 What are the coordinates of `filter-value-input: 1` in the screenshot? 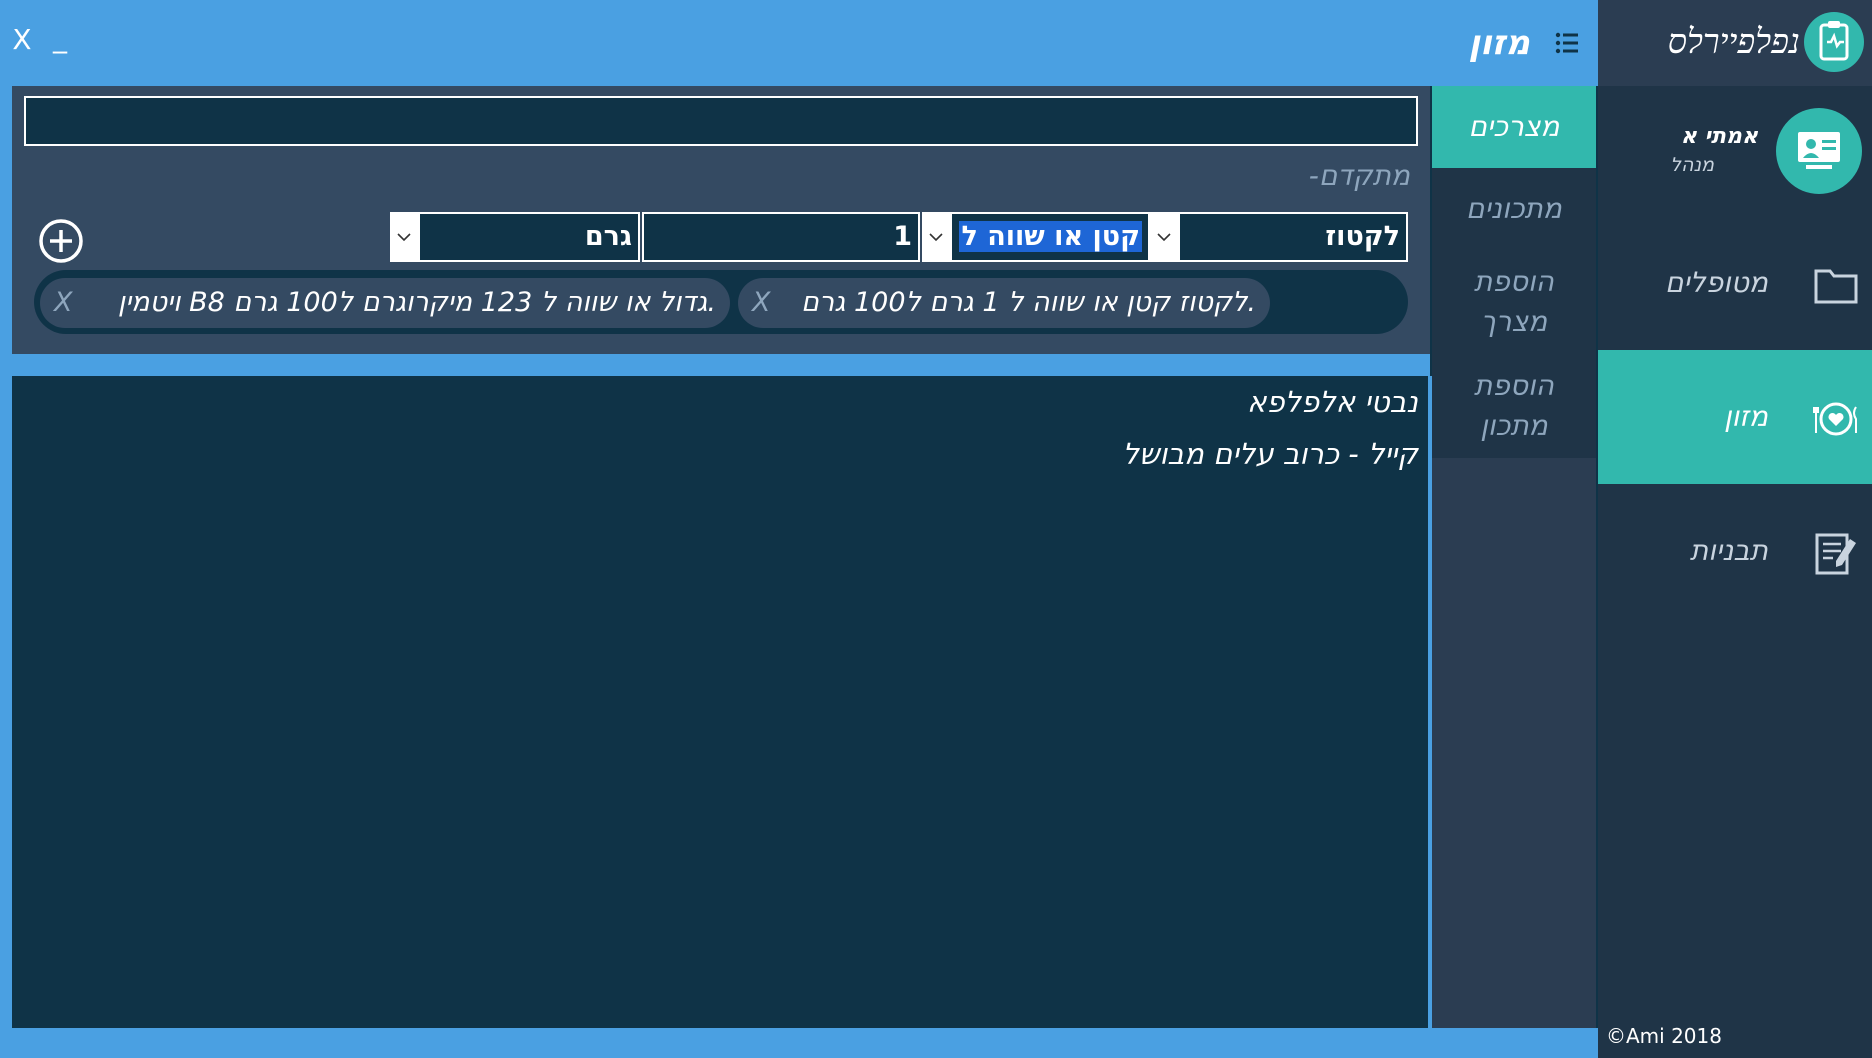 It's located at (781, 237).